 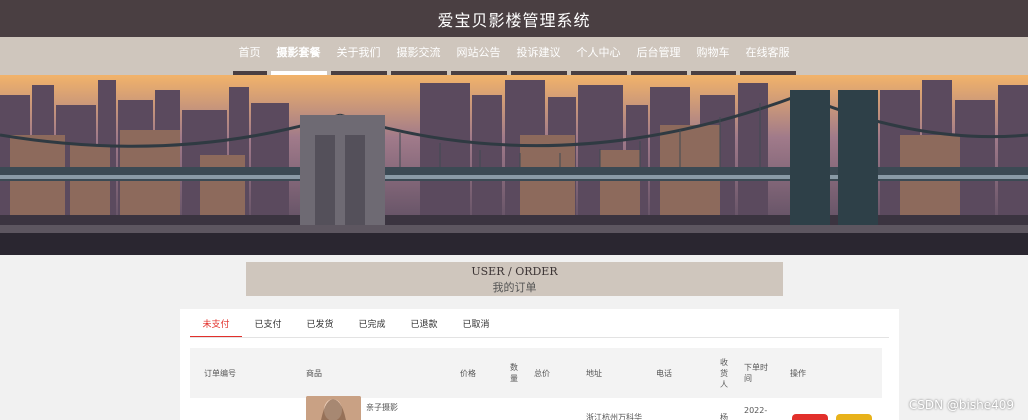 What do you see at coordinates (468, 373) in the screenshot?
I see `column-price: 价格` at bounding box center [468, 373].